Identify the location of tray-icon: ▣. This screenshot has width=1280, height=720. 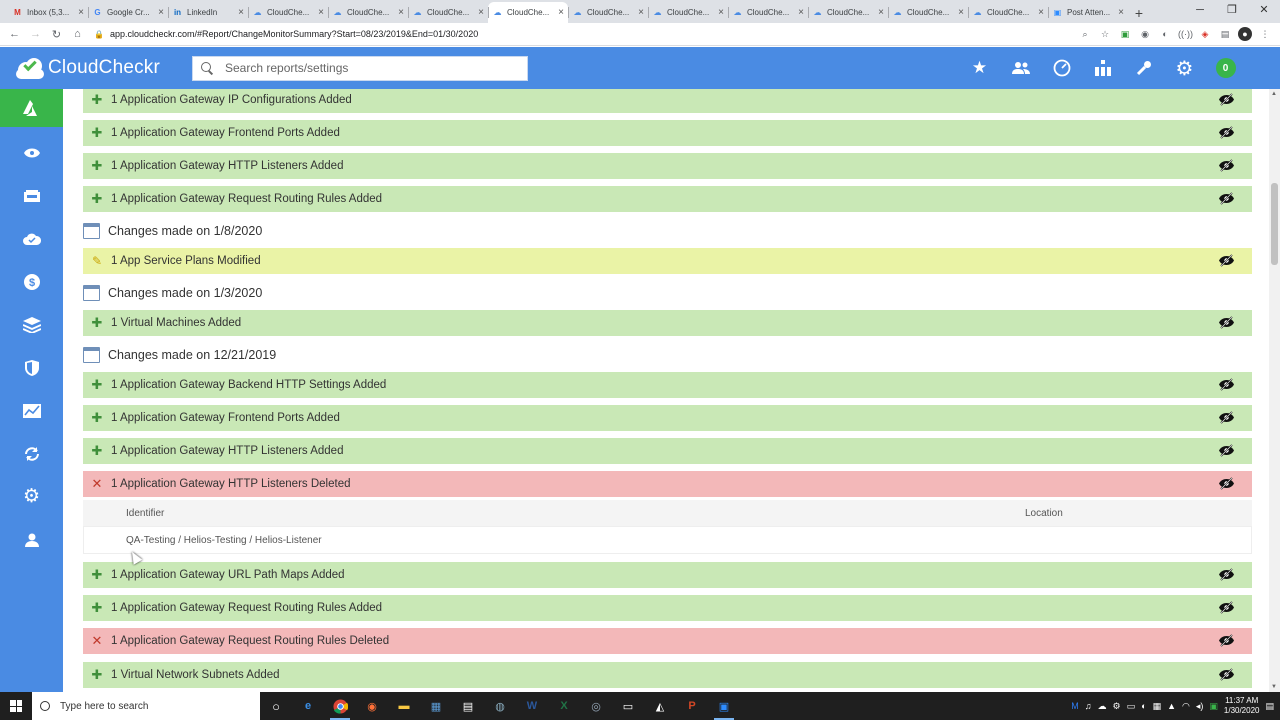
(1213, 706).